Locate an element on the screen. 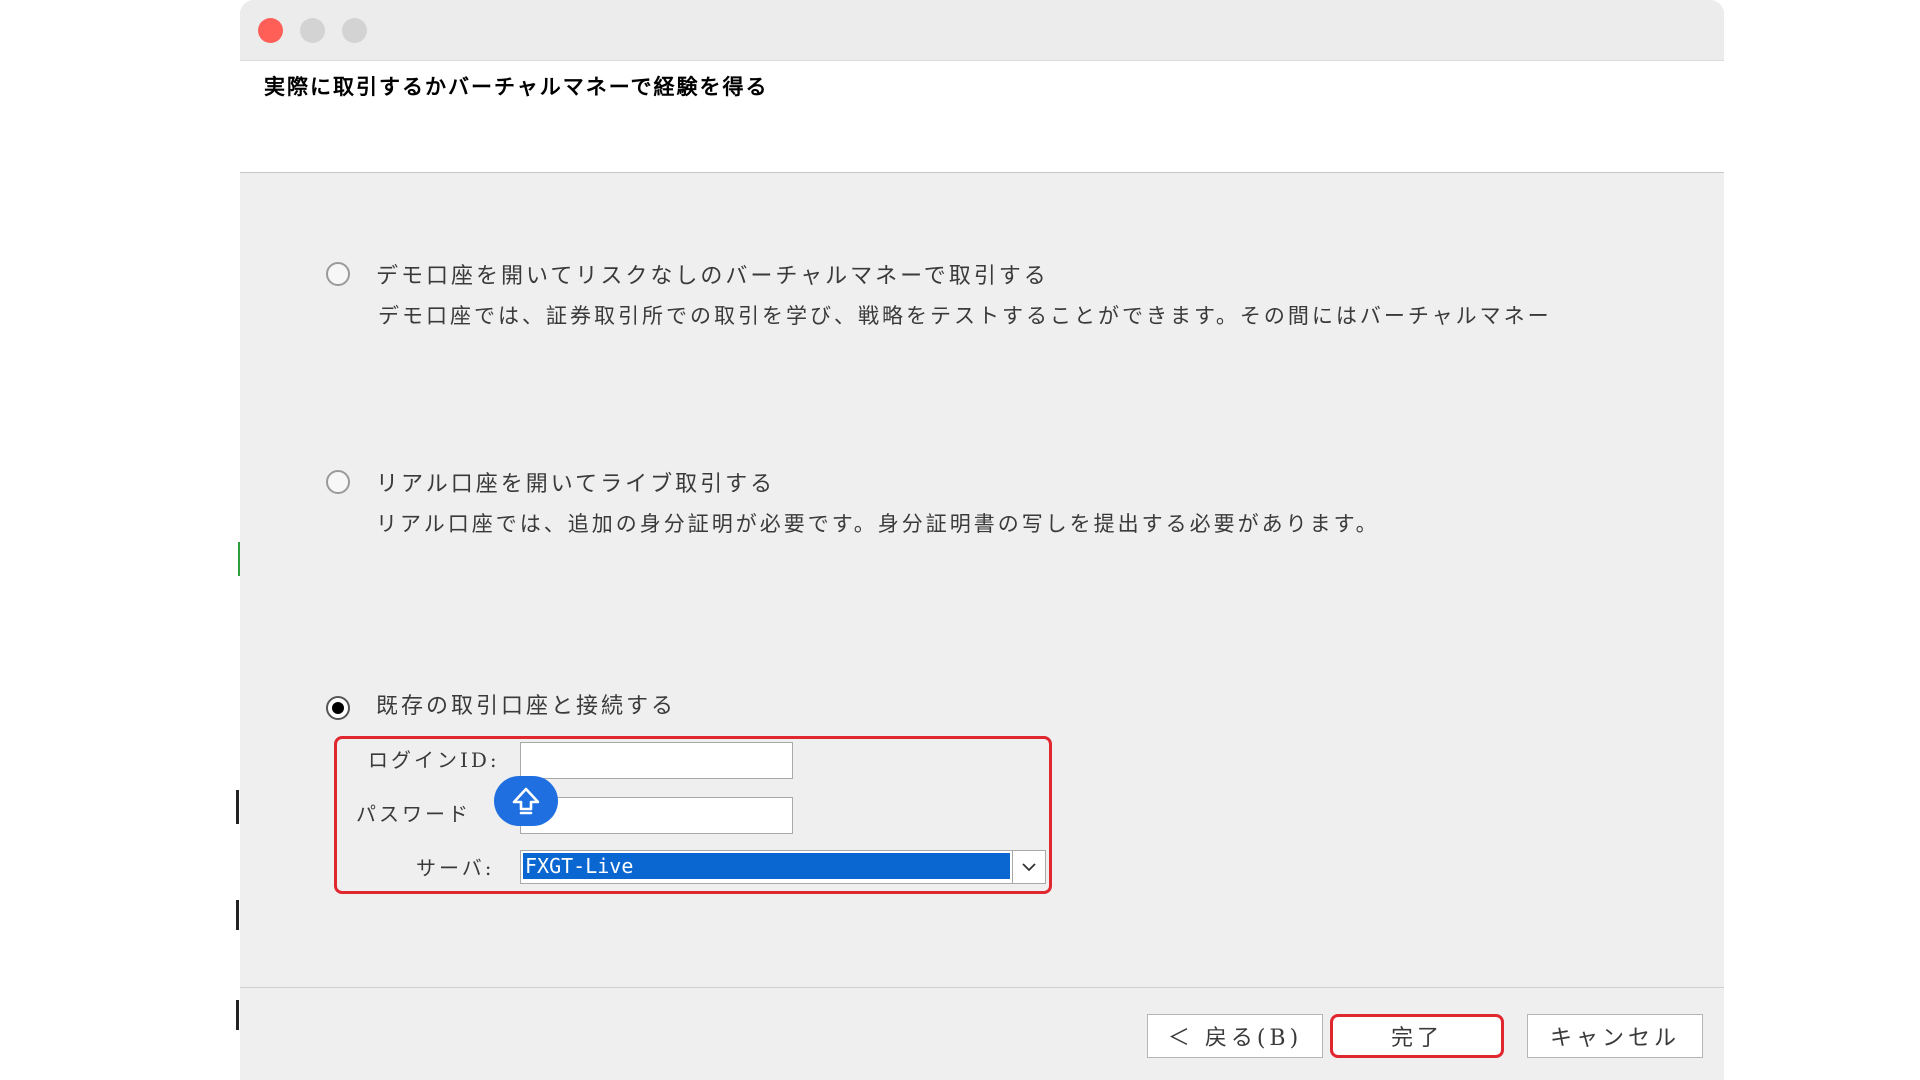 The width and height of the screenshot is (1920, 1080). page-title: 実際に取引するかバーチャルマネーで経験を得る is located at coordinates (516, 87).